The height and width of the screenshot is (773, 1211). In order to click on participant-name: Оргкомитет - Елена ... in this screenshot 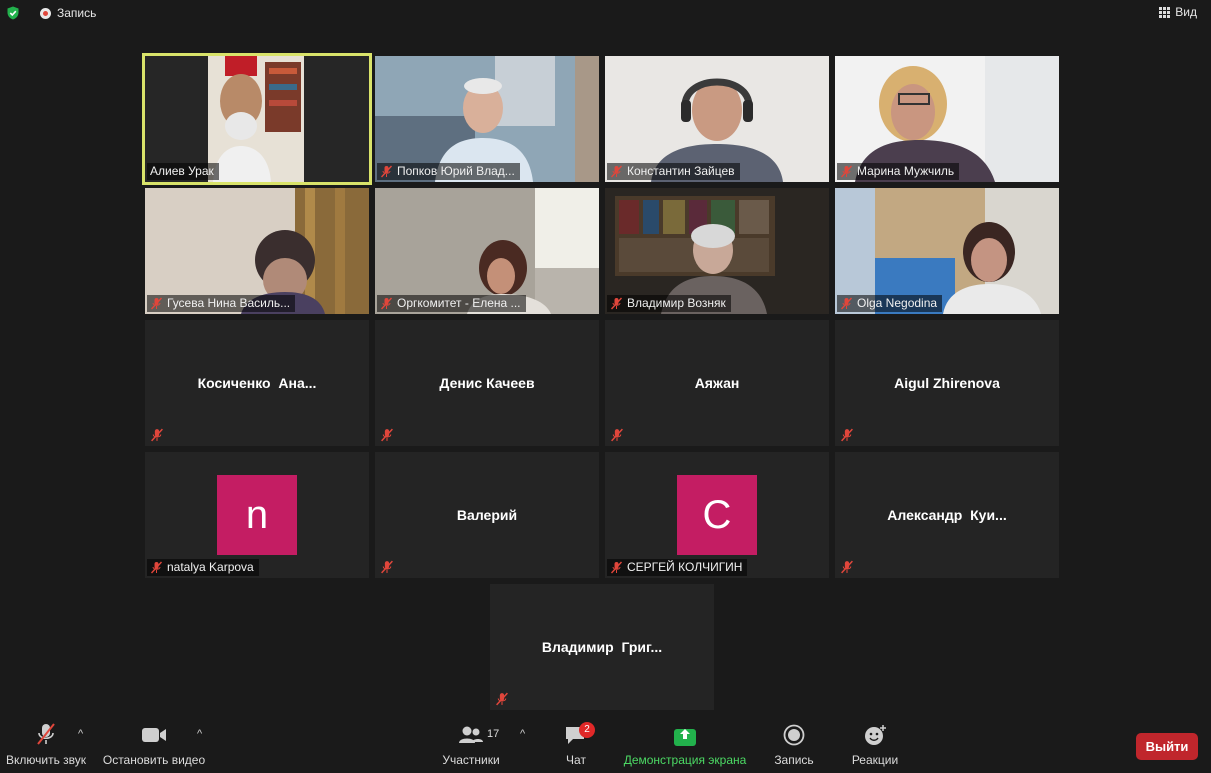, I will do `click(459, 303)`.